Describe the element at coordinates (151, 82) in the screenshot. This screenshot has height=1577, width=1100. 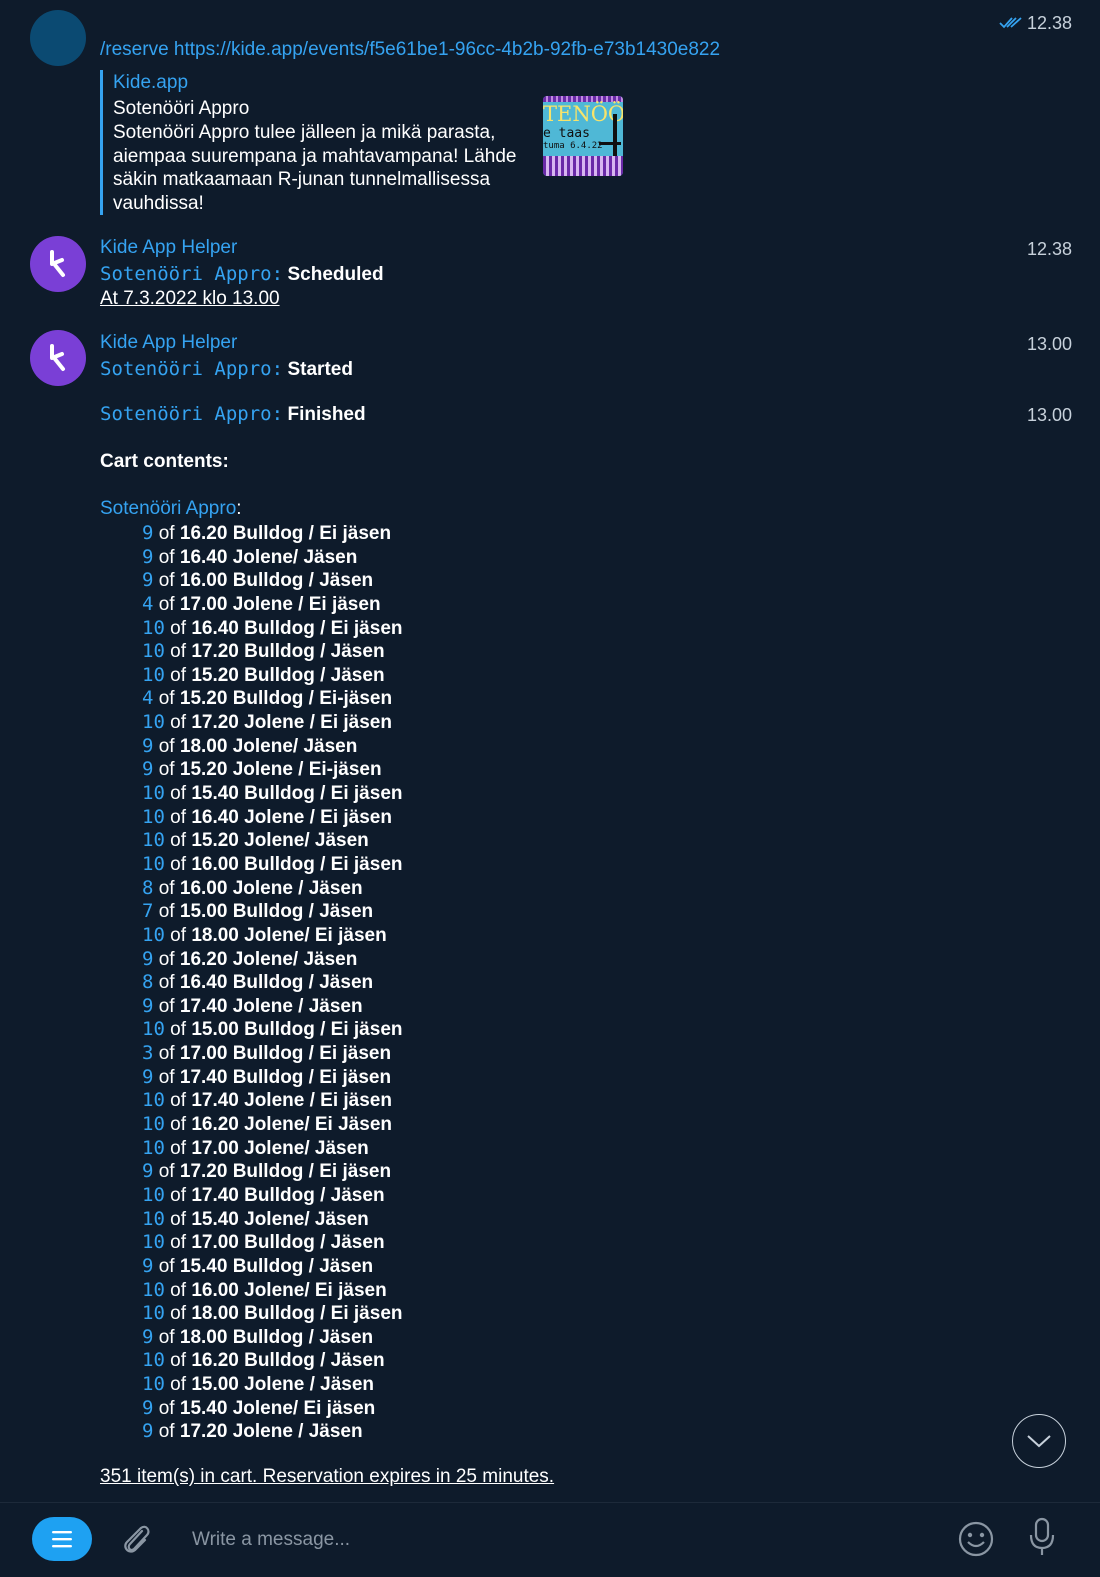
I see `preview-site-name: Kide.app` at that location.